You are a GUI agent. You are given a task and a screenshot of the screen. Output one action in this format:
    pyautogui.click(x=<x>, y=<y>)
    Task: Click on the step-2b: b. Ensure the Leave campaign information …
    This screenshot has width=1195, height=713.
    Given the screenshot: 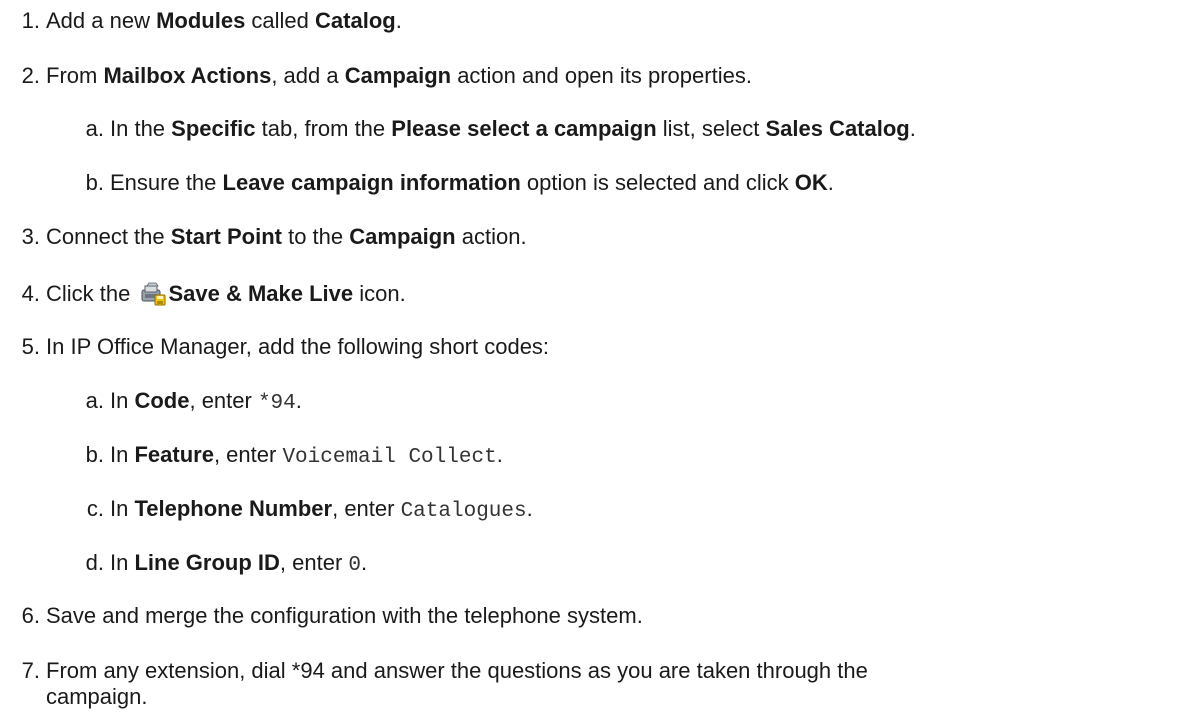 What is the action you would take?
    pyautogui.click(x=459, y=182)
    